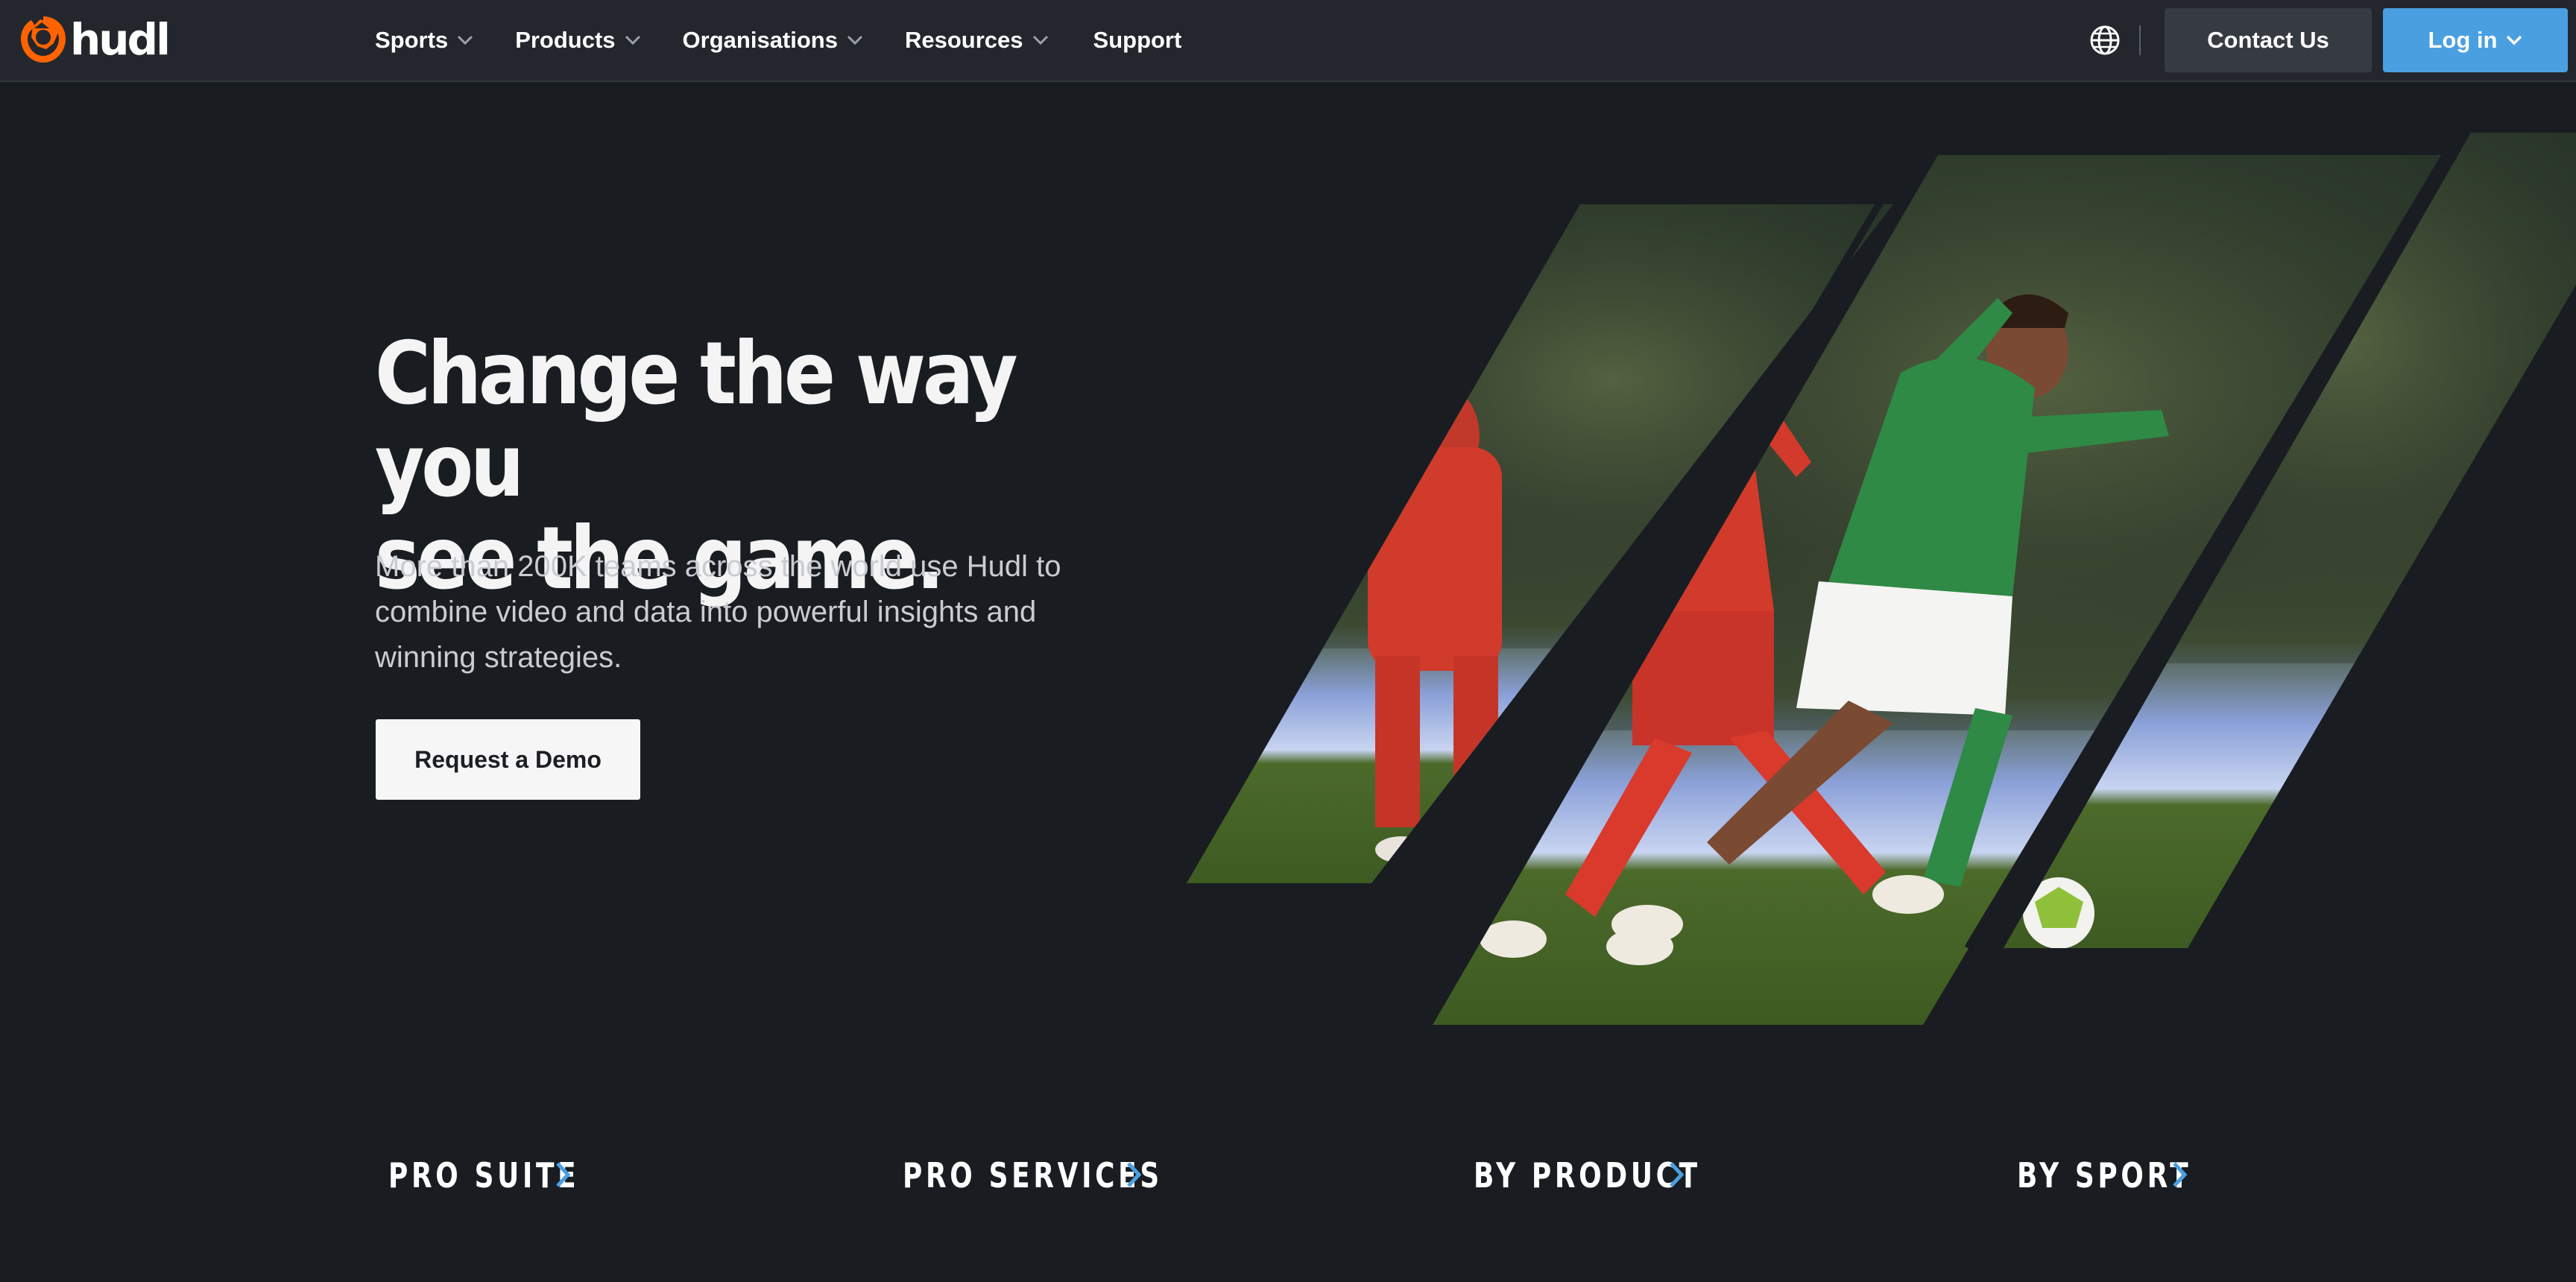  I want to click on nav-item-support: Support, so click(1137, 40).